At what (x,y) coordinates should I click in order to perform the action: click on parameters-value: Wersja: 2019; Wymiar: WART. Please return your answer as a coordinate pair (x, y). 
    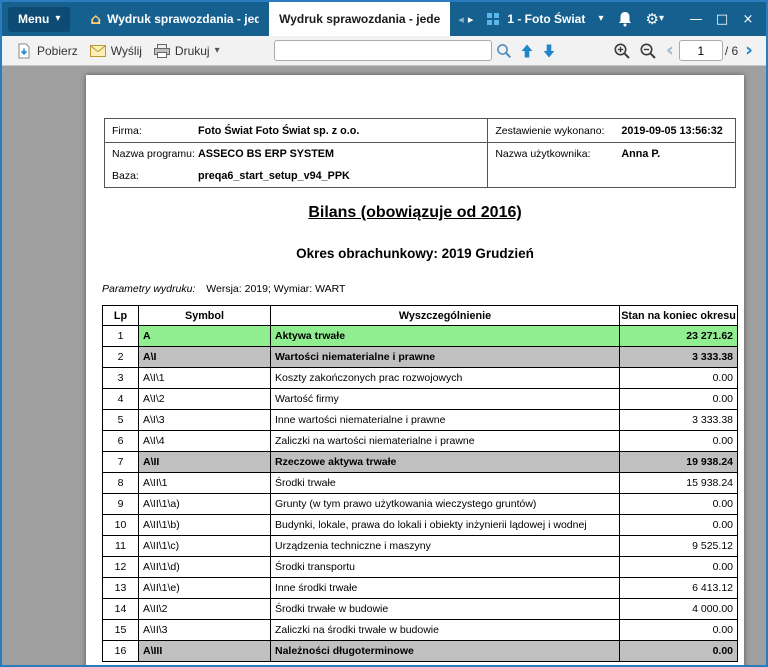
    Looking at the image, I should click on (276, 289).